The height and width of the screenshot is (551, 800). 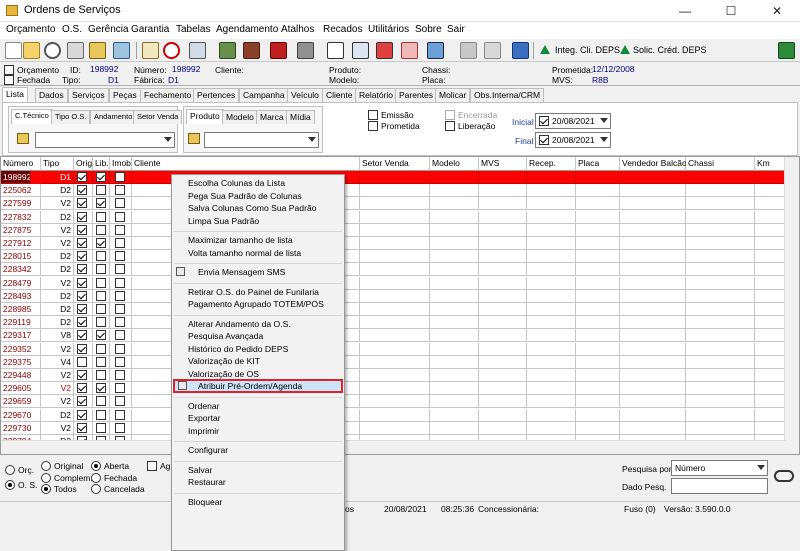 What do you see at coordinates (200, 470) in the screenshot?
I see `context-menu-item: Salvar` at bounding box center [200, 470].